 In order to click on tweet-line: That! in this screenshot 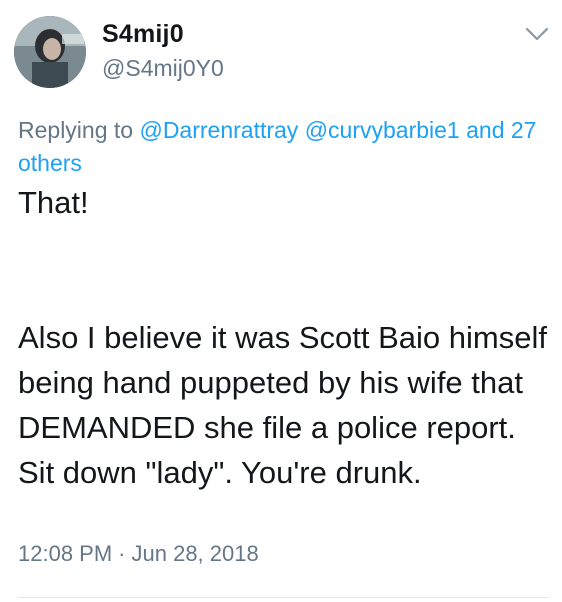, I will do `click(53, 202)`.